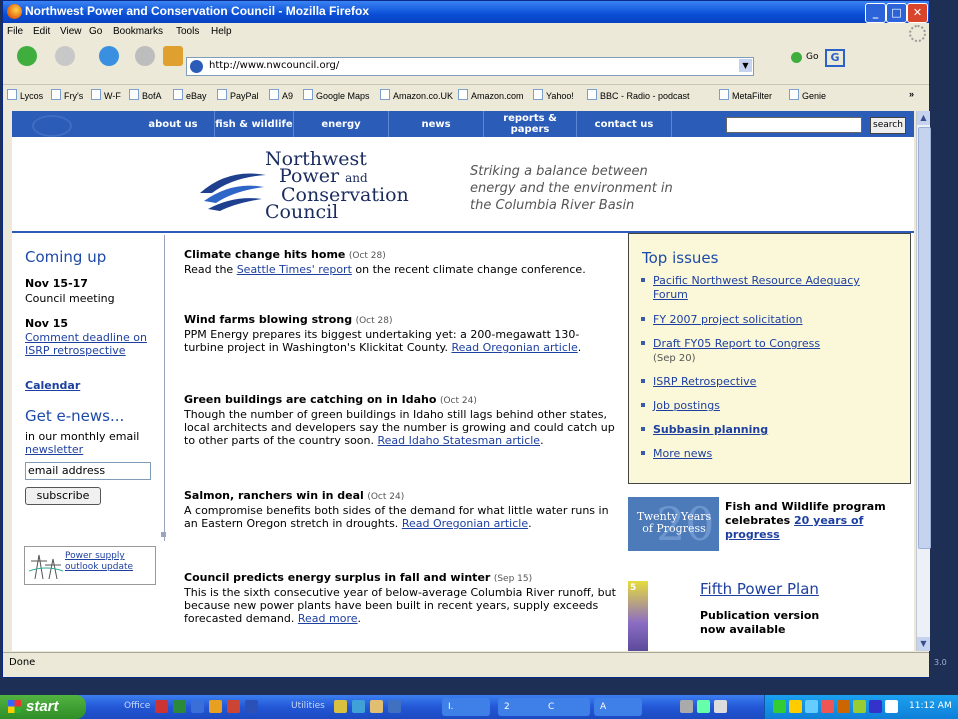 The width and height of the screenshot is (958, 719). What do you see at coordinates (41, 31) in the screenshot?
I see `menu-edit: Edit` at bounding box center [41, 31].